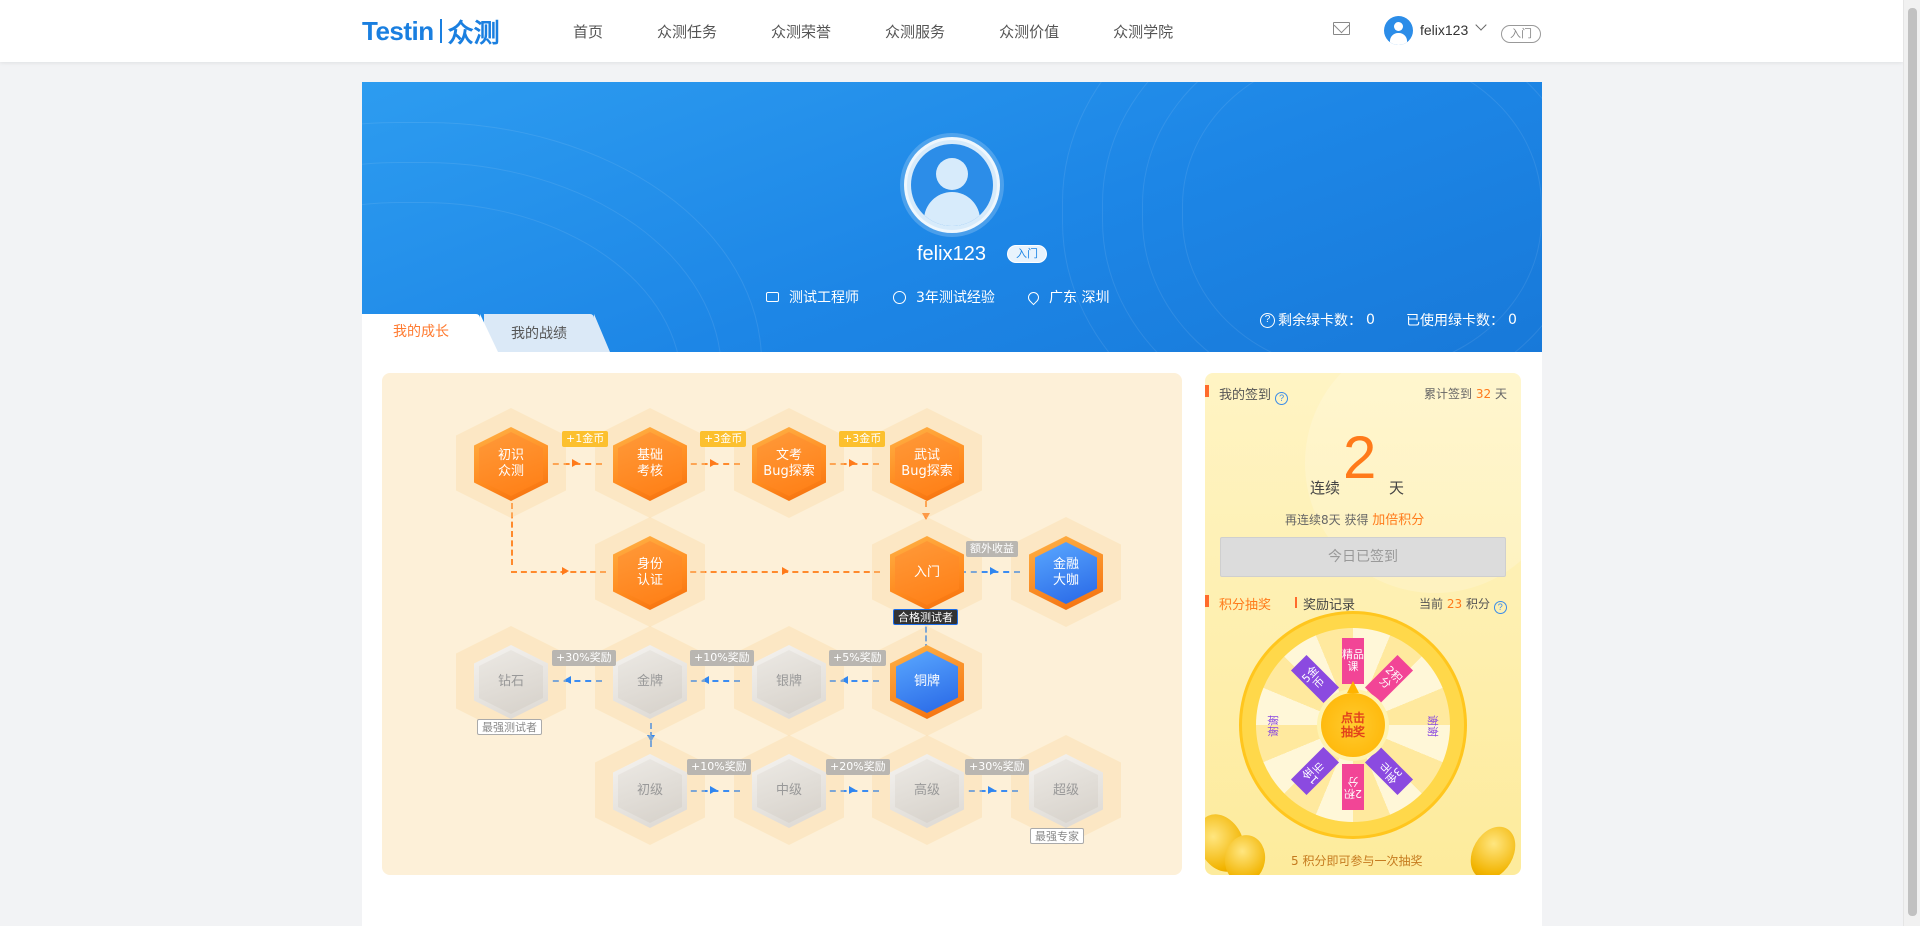 This screenshot has height=926, width=1920. I want to click on prize-course: 精品课, so click(1353, 661).